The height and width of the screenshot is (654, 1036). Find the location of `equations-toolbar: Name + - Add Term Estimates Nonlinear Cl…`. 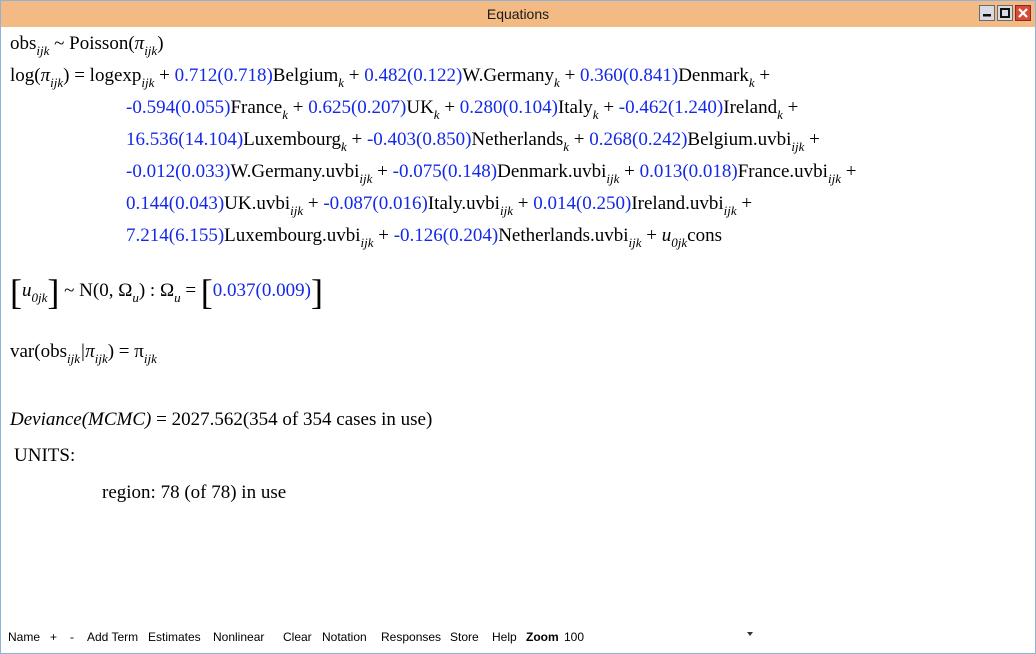

equations-toolbar: Name + - Add Term Estimates Nonlinear Cl… is located at coordinates (518, 637).